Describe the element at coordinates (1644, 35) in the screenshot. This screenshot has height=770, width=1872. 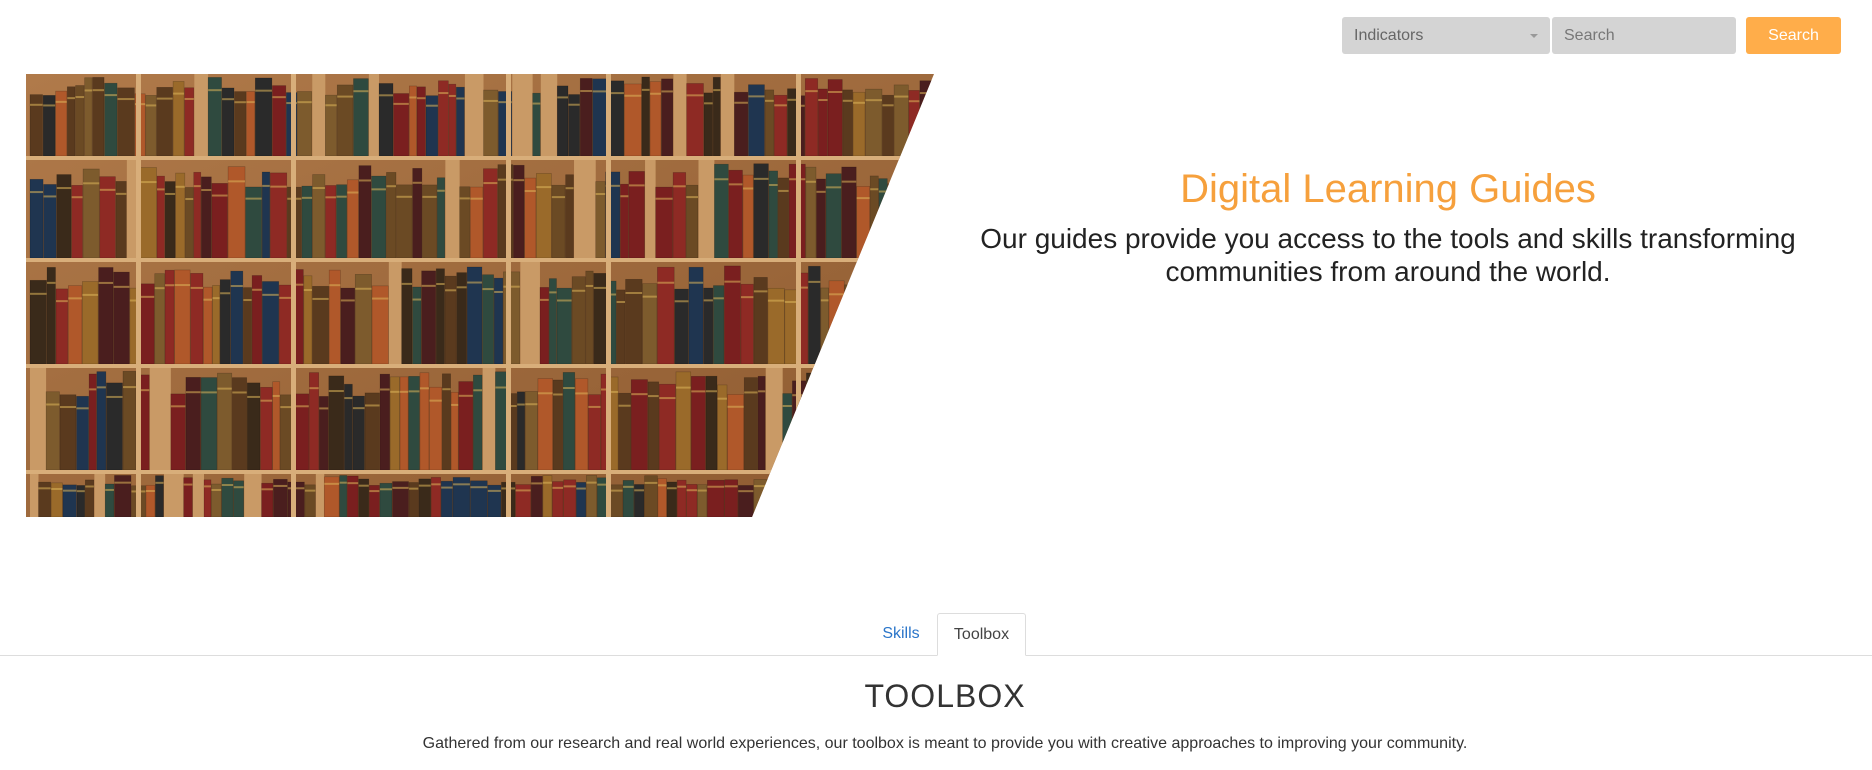
I see `search-input` at that location.